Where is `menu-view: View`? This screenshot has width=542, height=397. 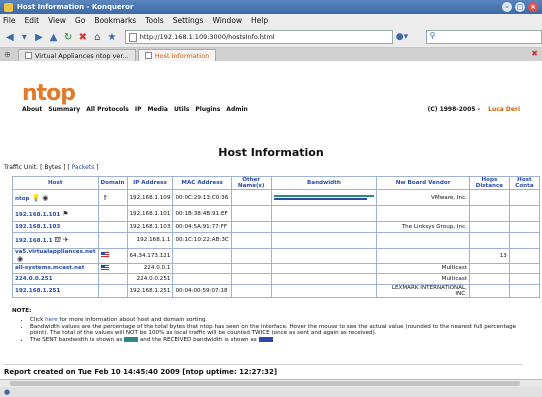
menu-view: View is located at coordinates (57, 20).